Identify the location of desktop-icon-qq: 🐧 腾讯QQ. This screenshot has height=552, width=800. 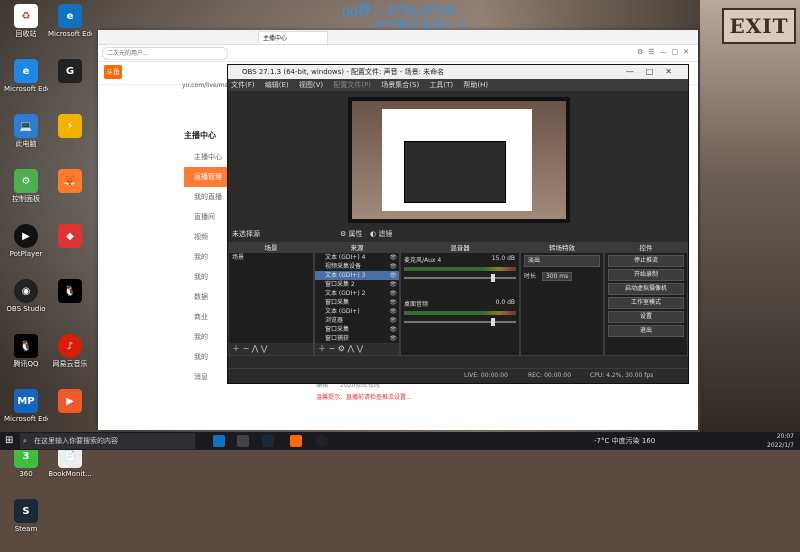
(26, 358).